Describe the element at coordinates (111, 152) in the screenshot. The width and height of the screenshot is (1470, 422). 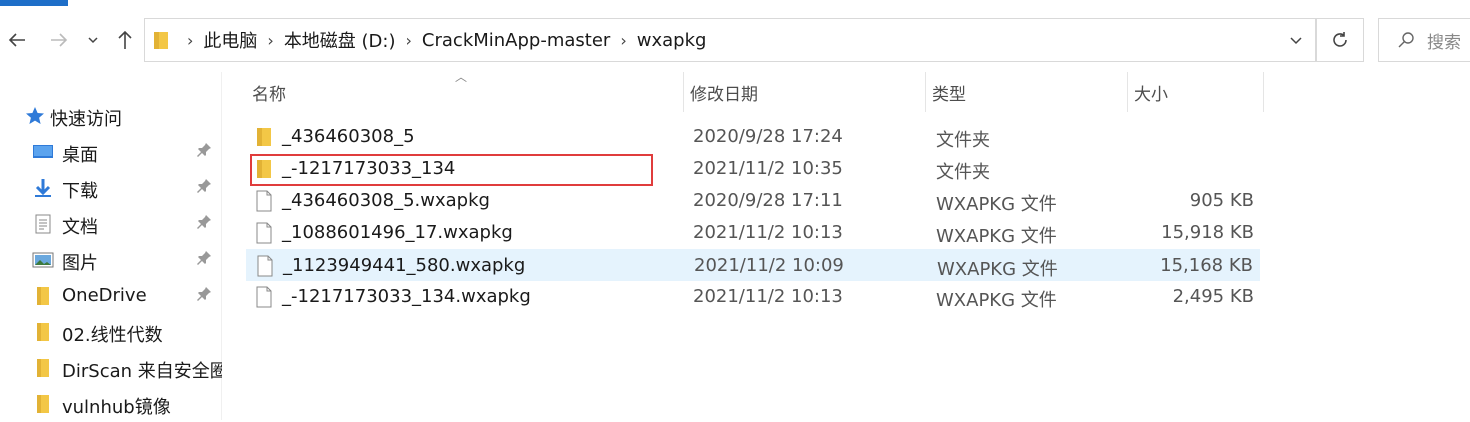
I see `nav-item-desktop: 桌面` at that location.